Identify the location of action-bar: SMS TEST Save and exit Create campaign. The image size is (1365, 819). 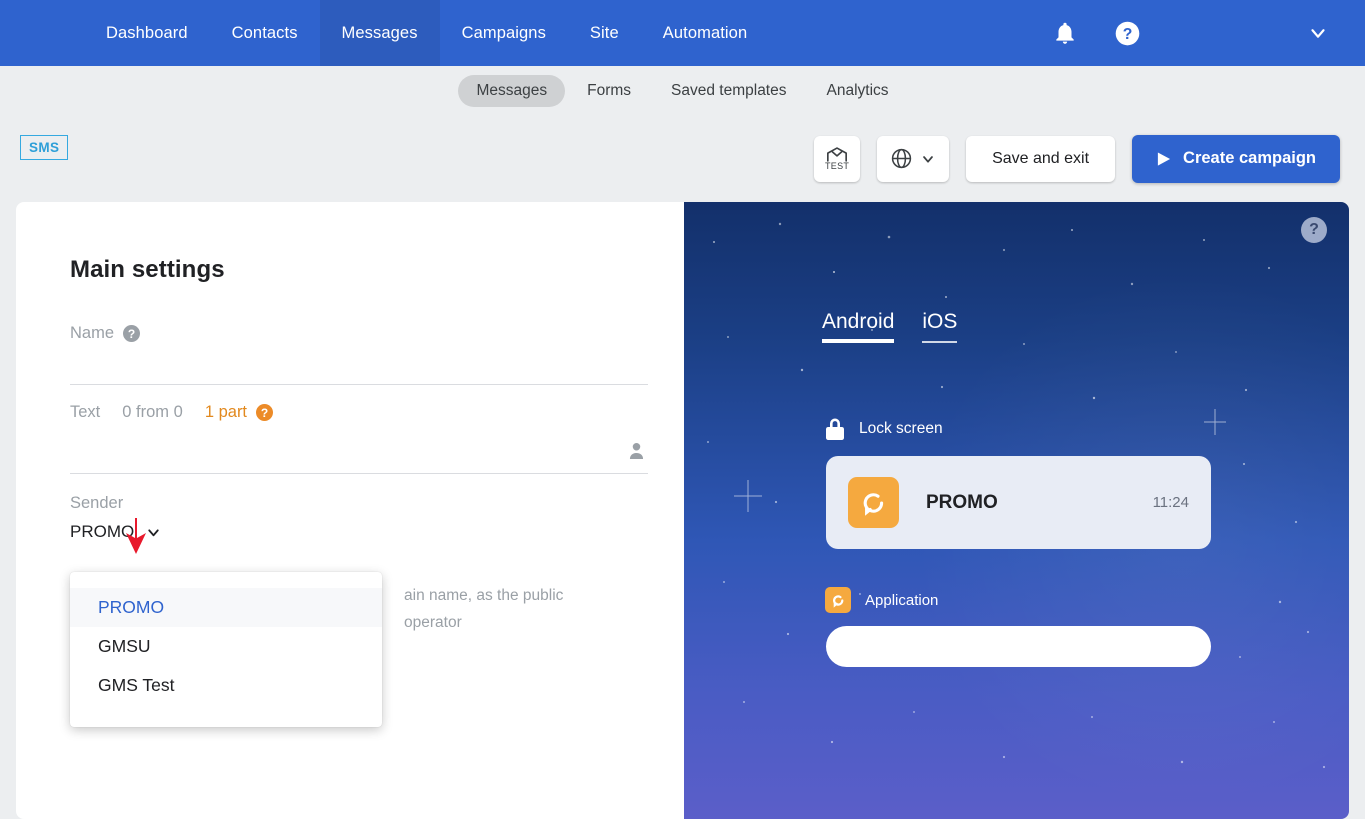
(682, 158).